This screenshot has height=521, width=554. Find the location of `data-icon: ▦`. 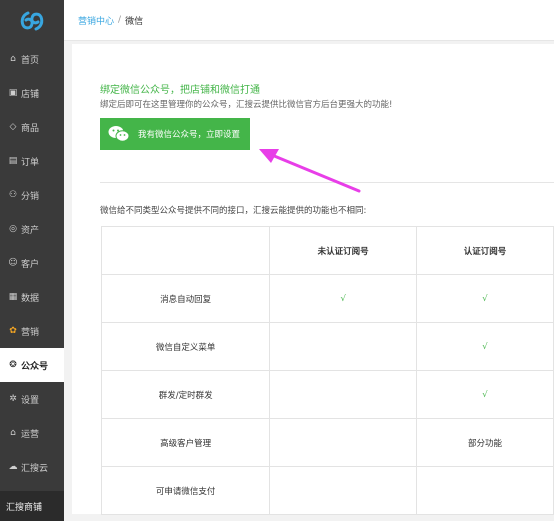

data-icon: ▦ is located at coordinates (13, 297).